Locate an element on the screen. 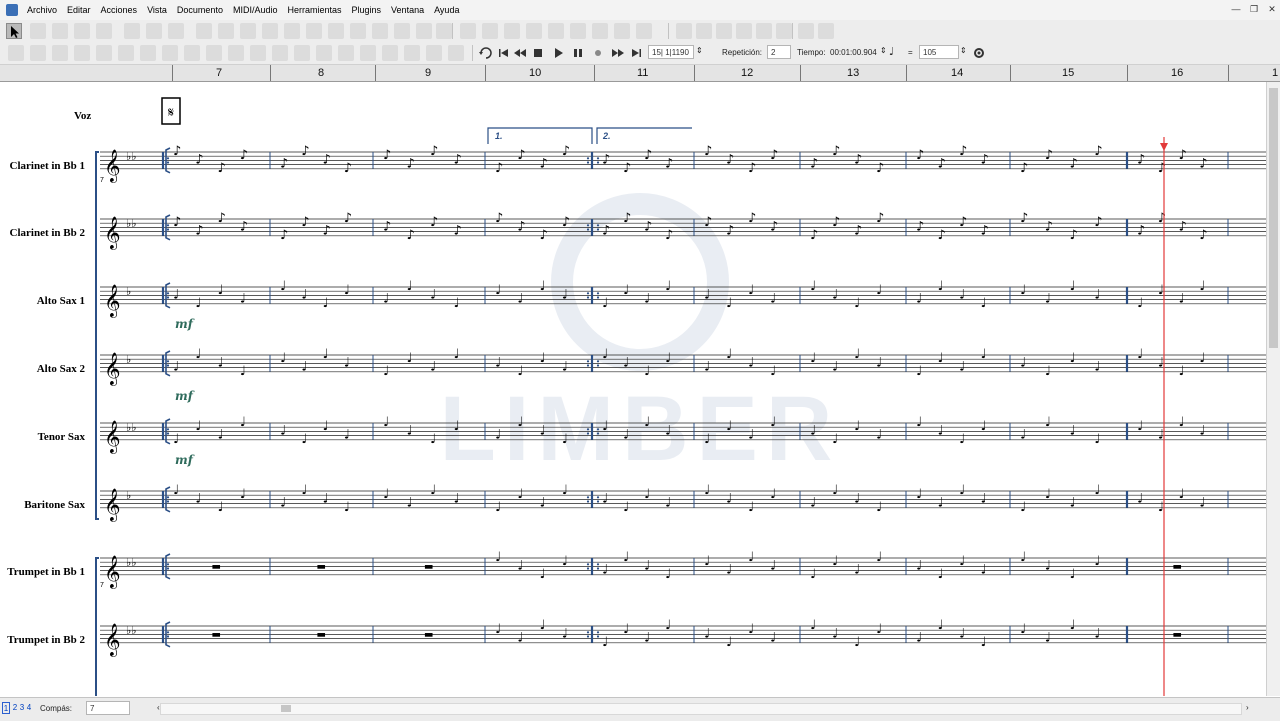  lyrics-tool-icon is located at coordinates (424, 31).